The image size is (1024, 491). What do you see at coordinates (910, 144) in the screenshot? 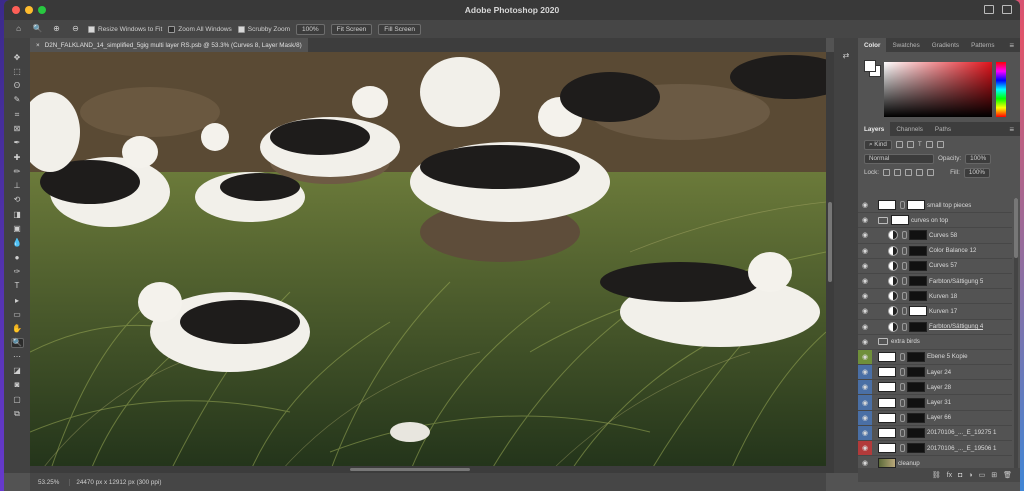
I see `adjustment-filter-icon` at bounding box center [910, 144].